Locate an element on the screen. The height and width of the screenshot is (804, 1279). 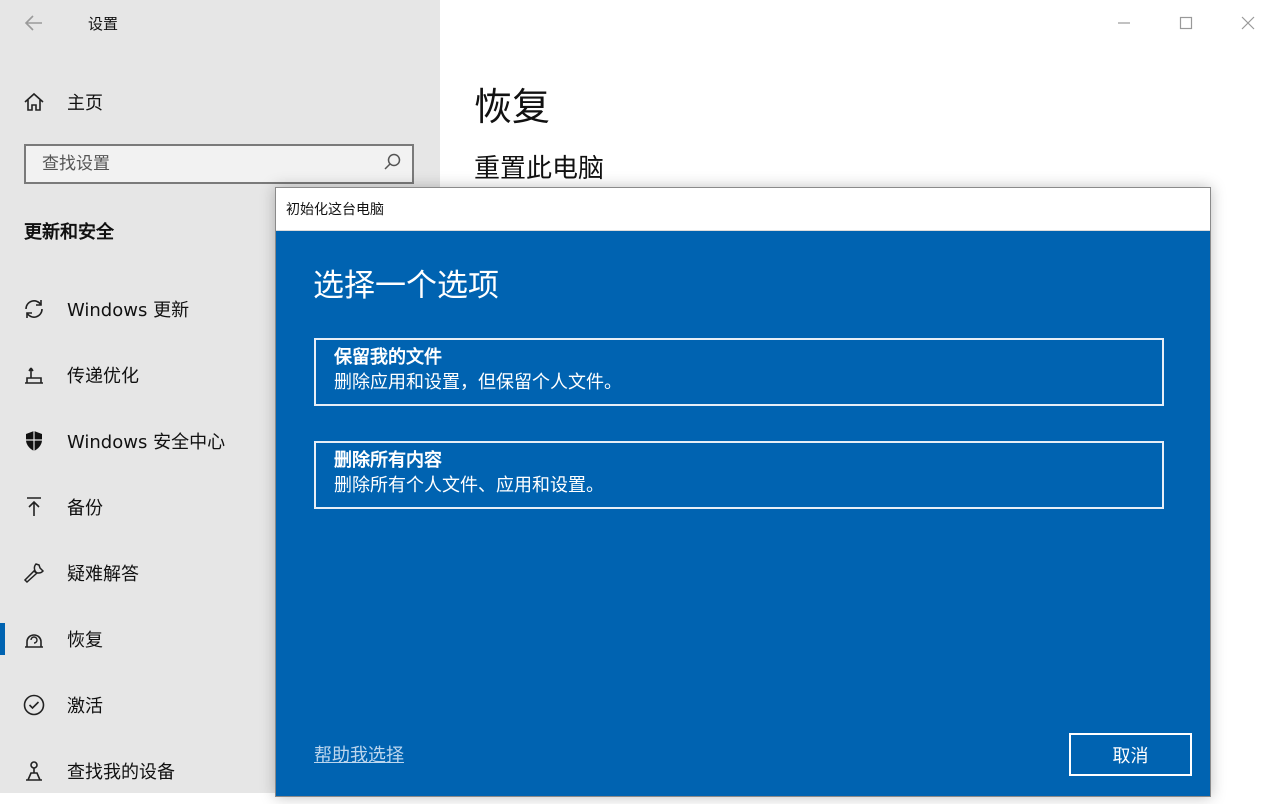
find-device-icon is located at coordinates (34, 771).